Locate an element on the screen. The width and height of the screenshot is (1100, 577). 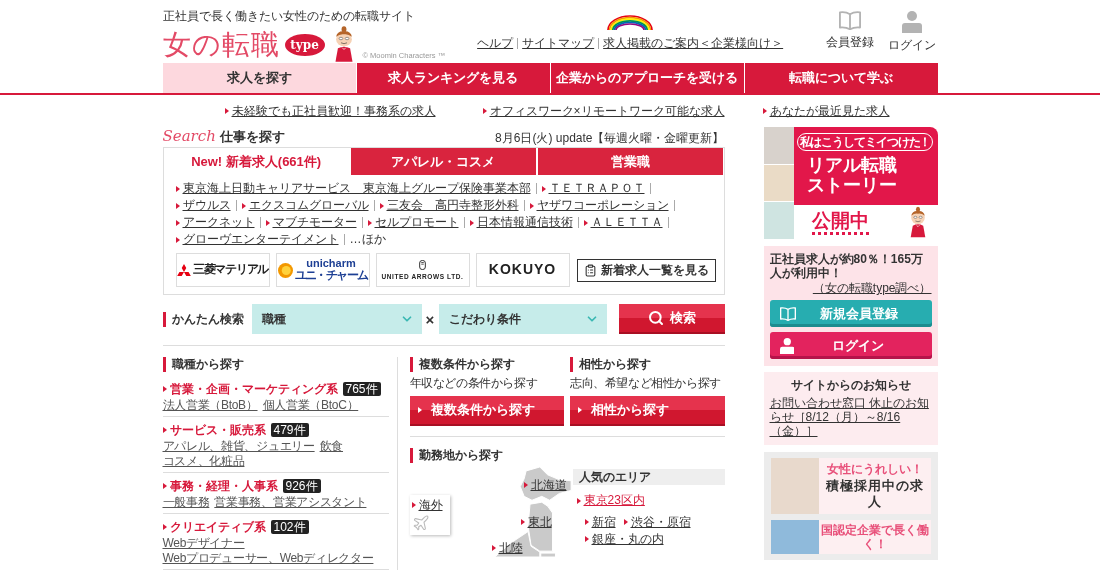
job-type-link: 営業・企画・マーケティング系 is located at coordinates (250, 389).